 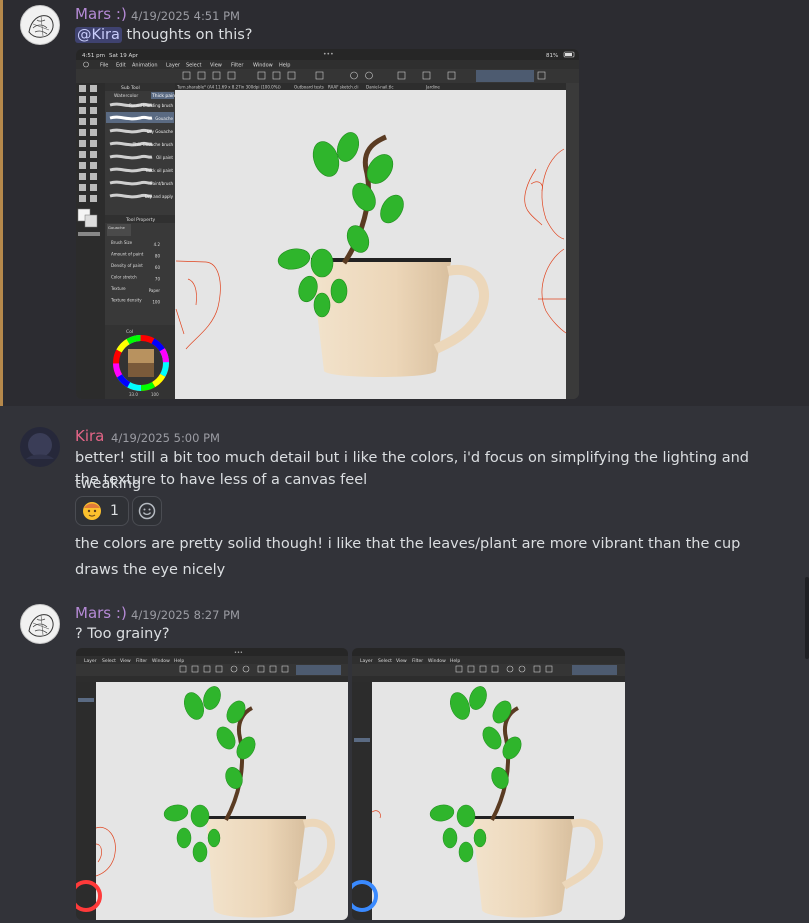 I want to click on property-value: 60, so click(x=158, y=267).